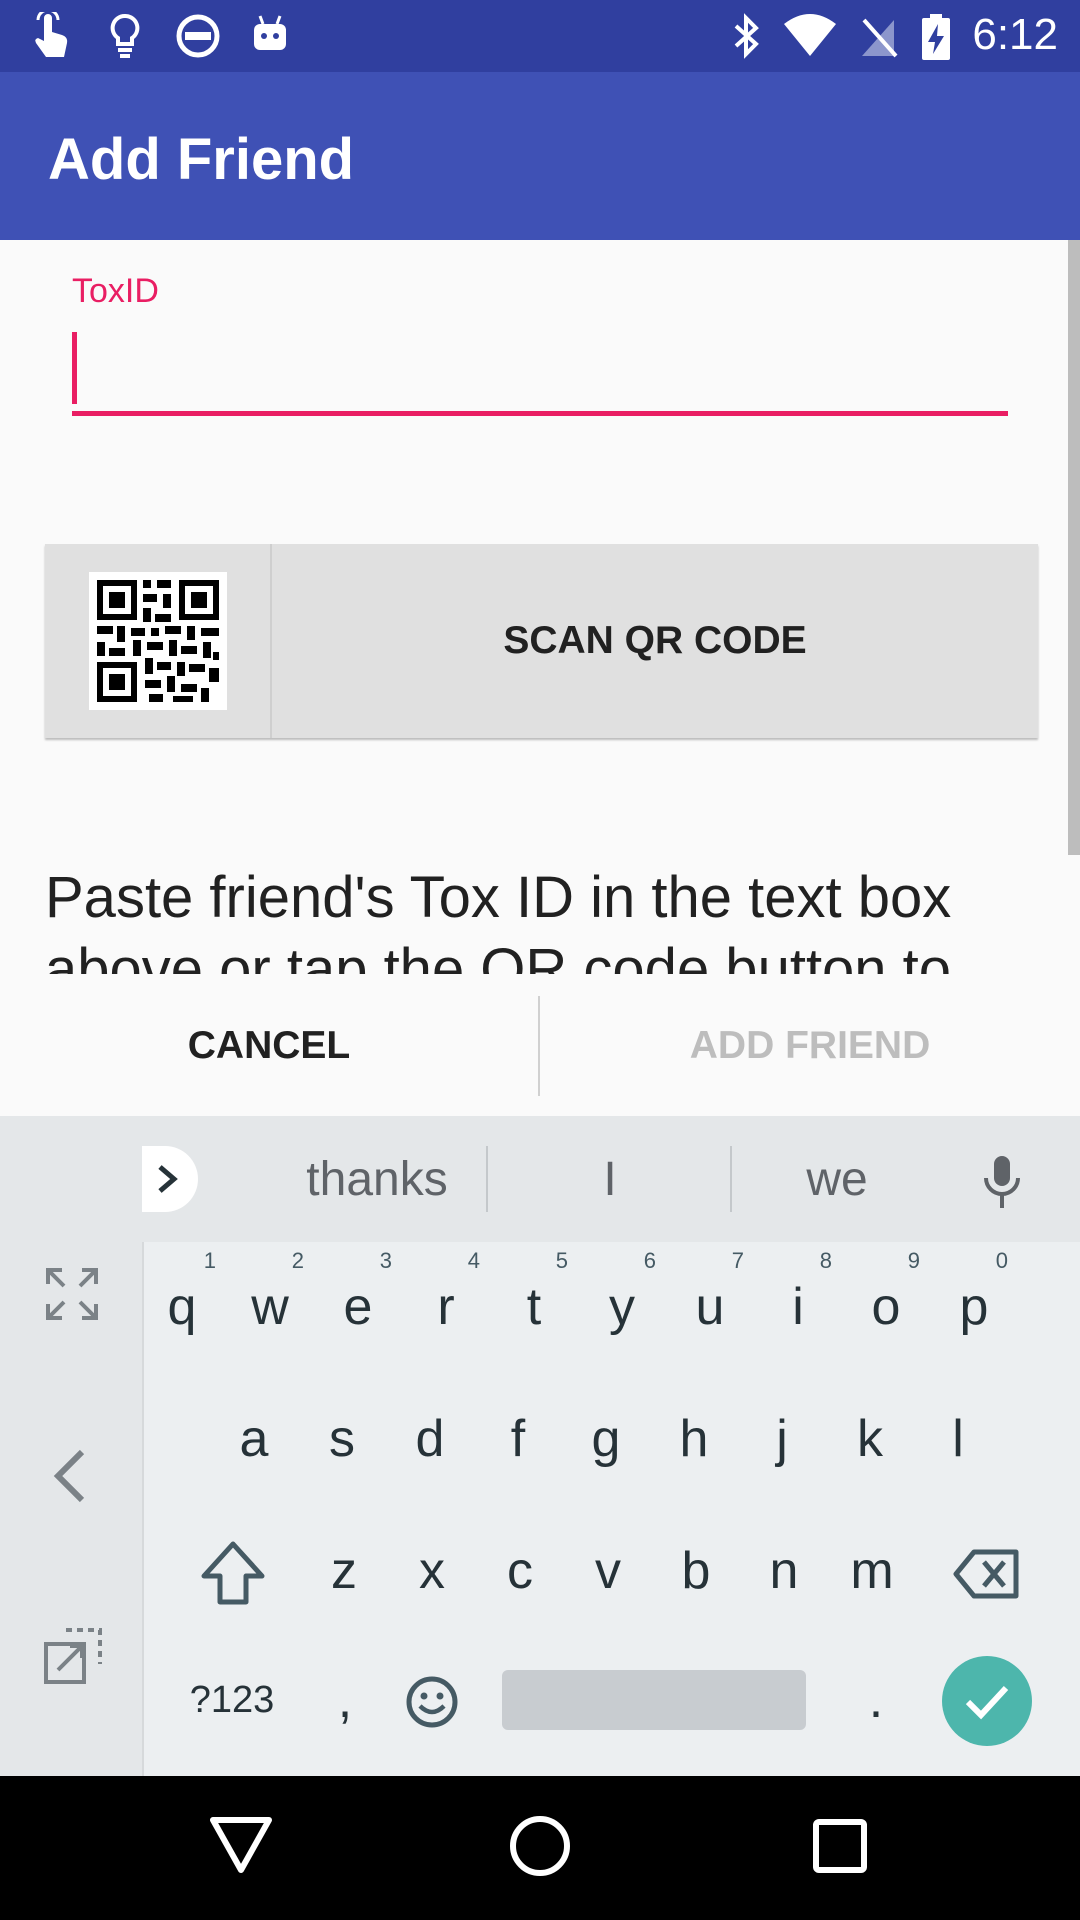 This screenshot has height=1920, width=1080. Describe the element at coordinates (837, 1179) in the screenshot. I see `suggestion-3: we` at that location.